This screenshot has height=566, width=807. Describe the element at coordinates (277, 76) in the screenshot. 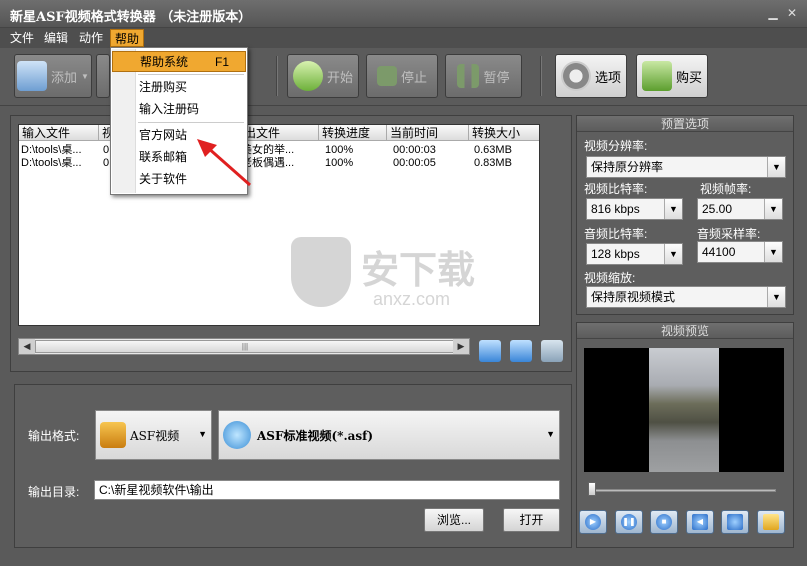

I see `toolbar-divider` at that location.